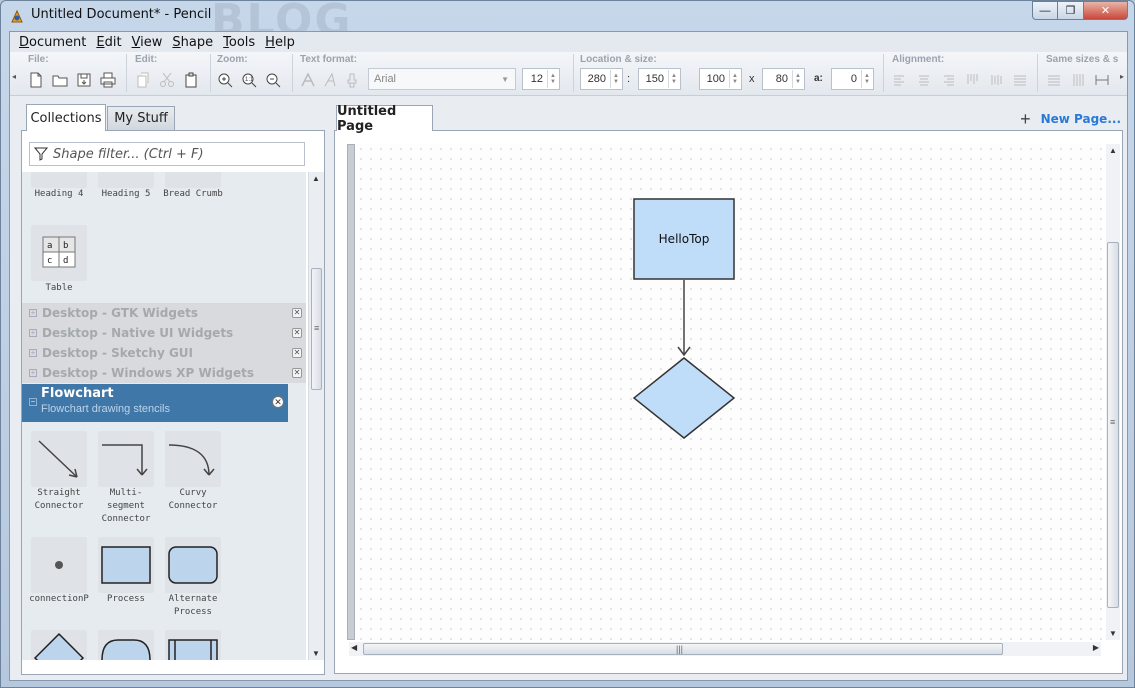 Image resolution: width=1135 pixels, height=688 pixels. What do you see at coordinates (155, 403) in the screenshot?
I see `collection-flowchart: − Flowchart Flowchart drawing stencils ✕` at bounding box center [155, 403].